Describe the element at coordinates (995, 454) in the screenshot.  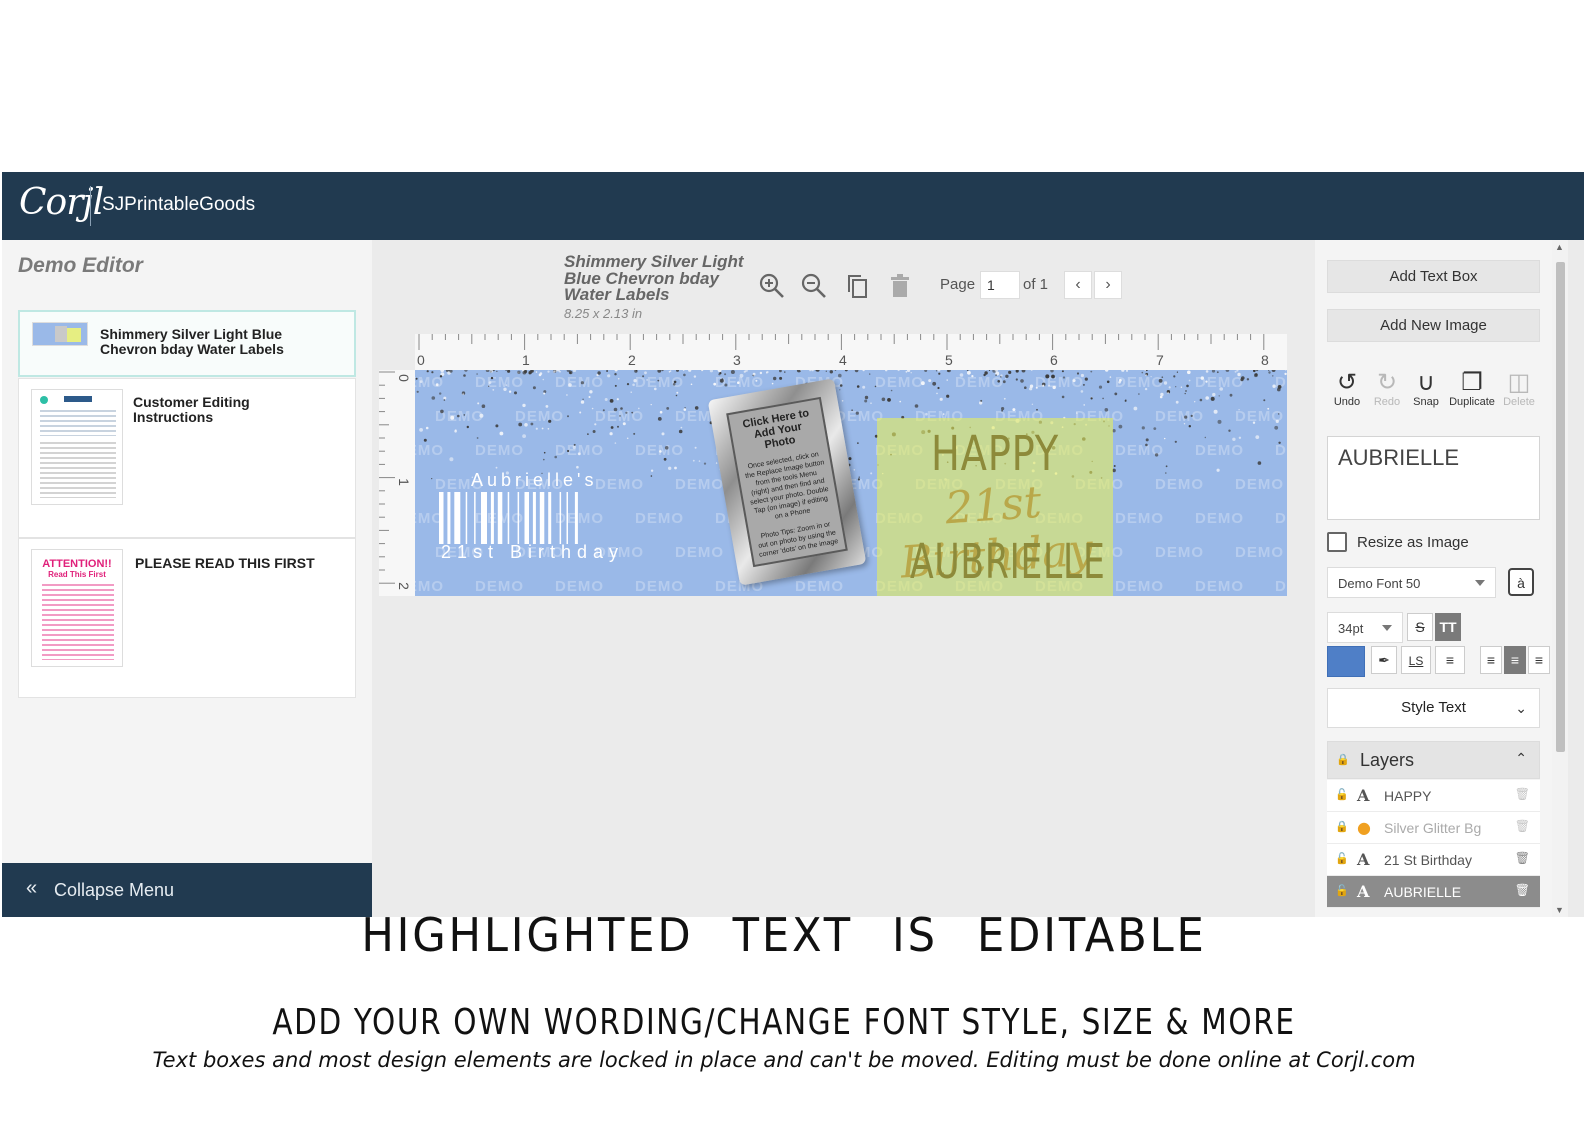
I see `happy-text: HAPPY` at that location.